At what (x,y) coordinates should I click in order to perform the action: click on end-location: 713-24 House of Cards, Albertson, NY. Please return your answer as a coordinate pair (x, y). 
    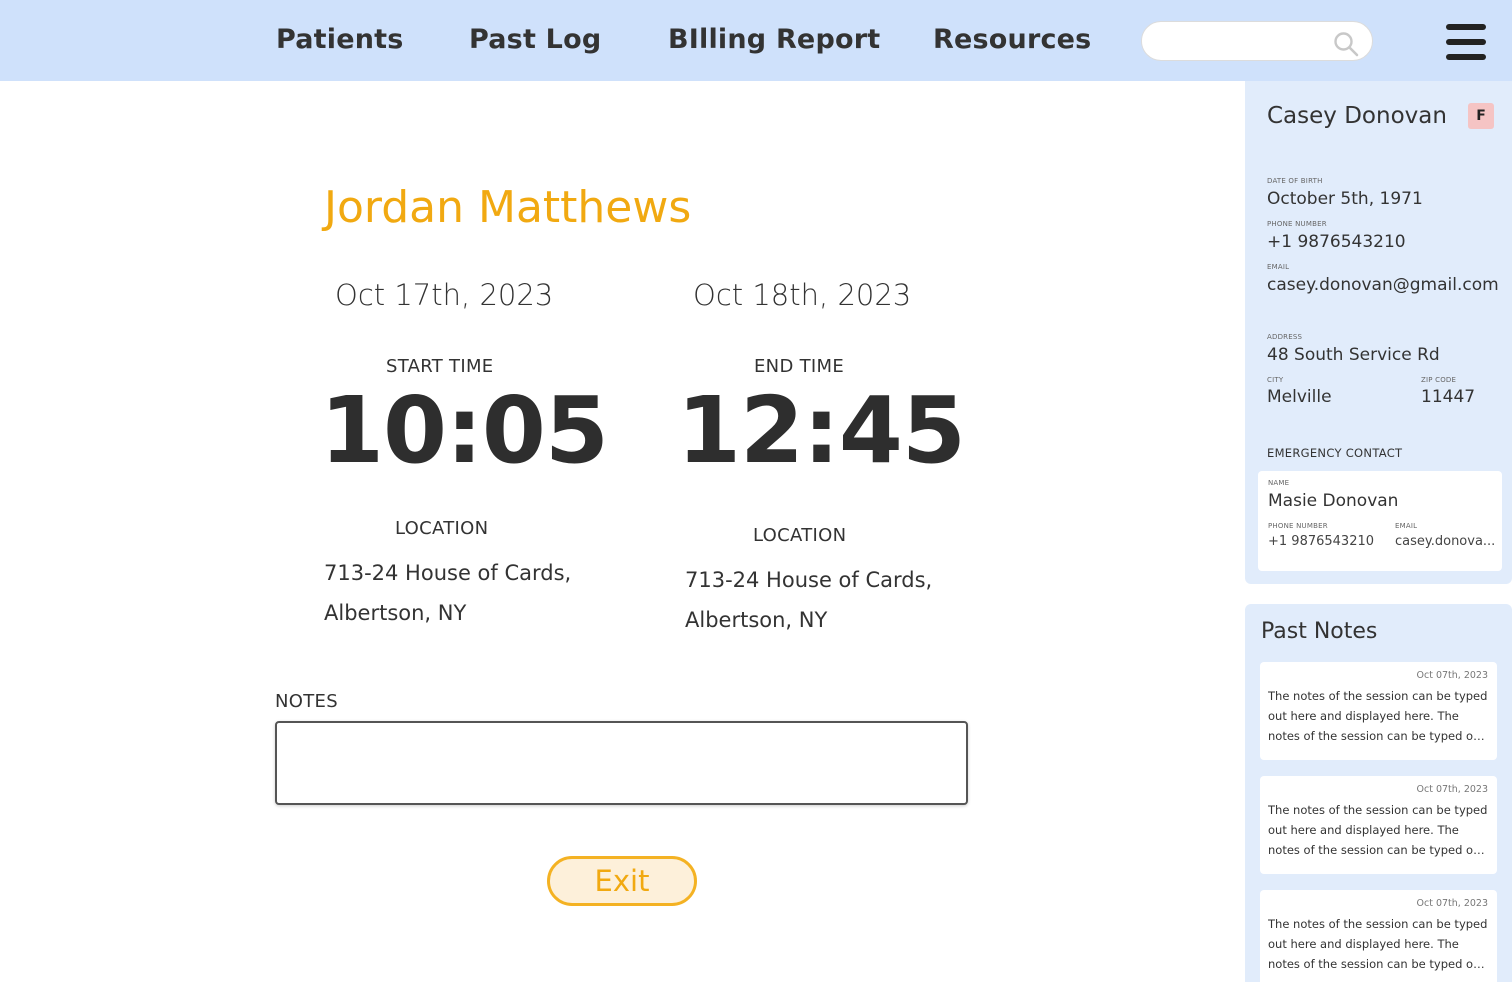
    Looking at the image, I should click on (809, 600).